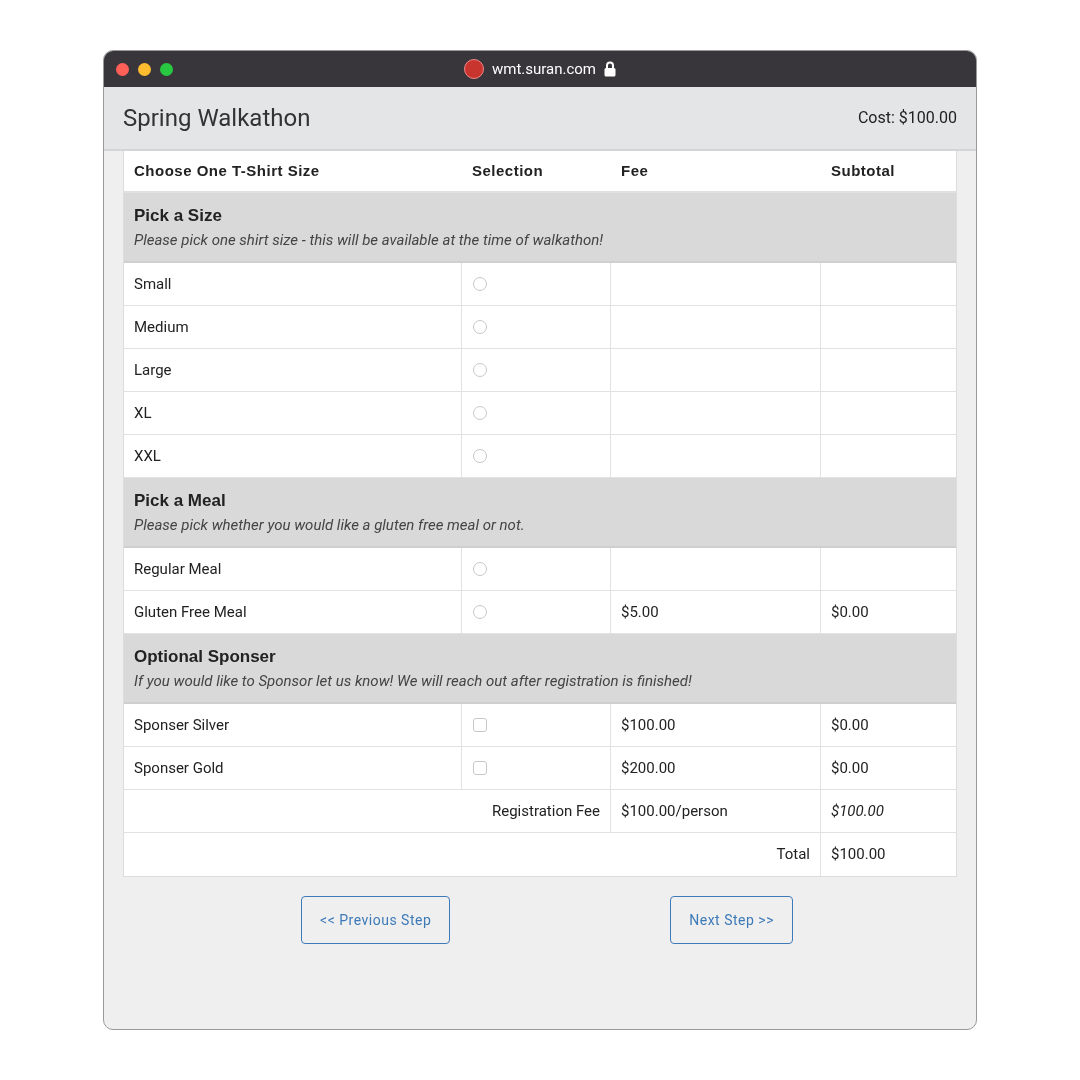 This screenshot has height=1080, width=1080. I want to click on column-header: Fee, so click(635, 170).